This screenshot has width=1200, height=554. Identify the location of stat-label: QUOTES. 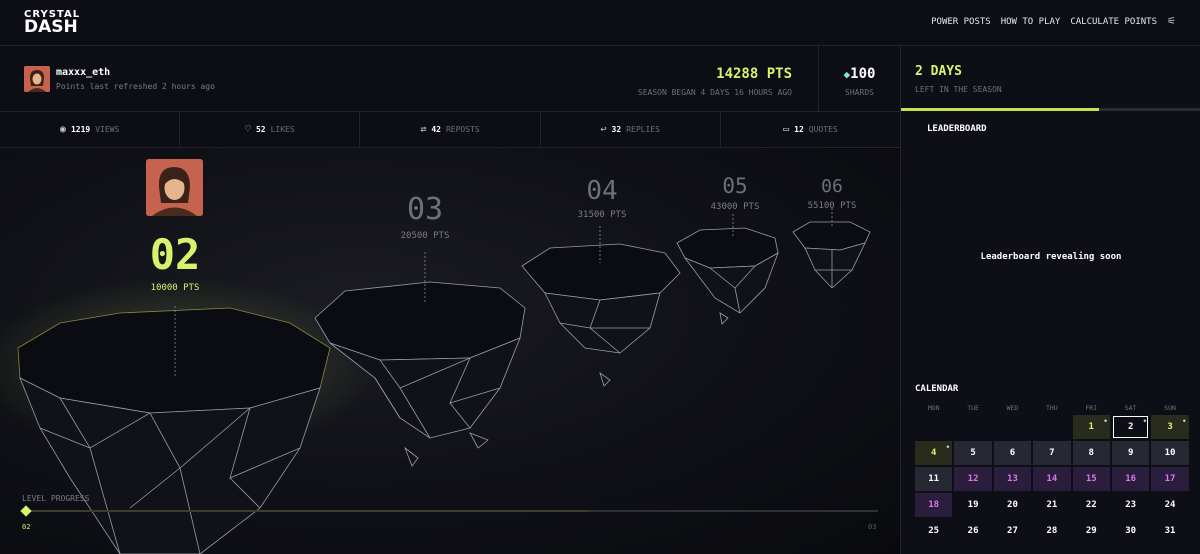
(823, 129).